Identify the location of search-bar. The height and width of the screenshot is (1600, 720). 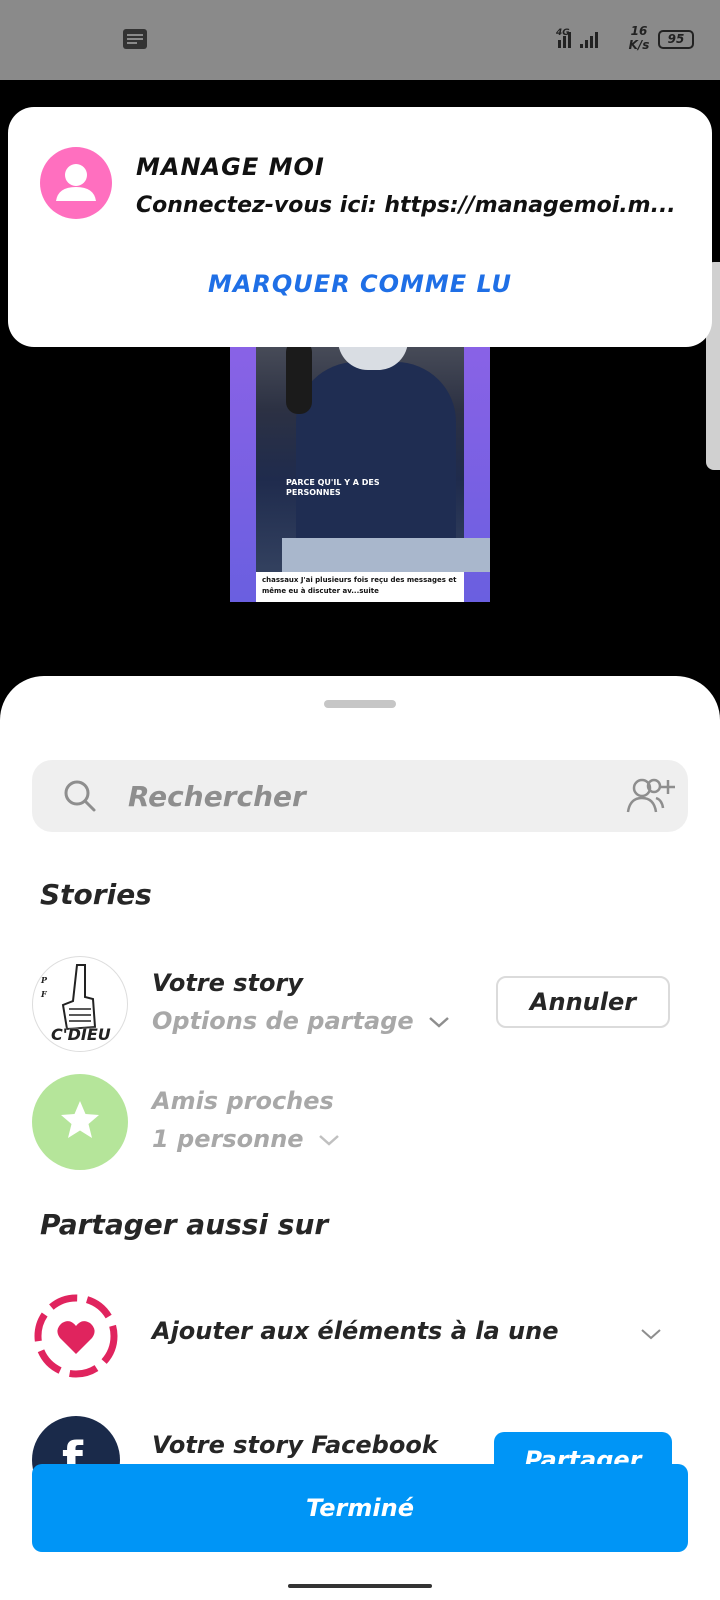
(360, 796).